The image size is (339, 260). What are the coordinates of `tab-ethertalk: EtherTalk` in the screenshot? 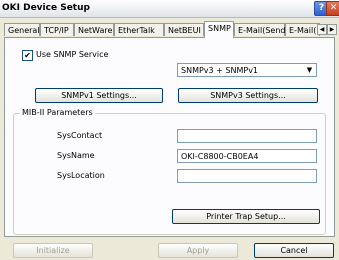 It's located at (139, 29).